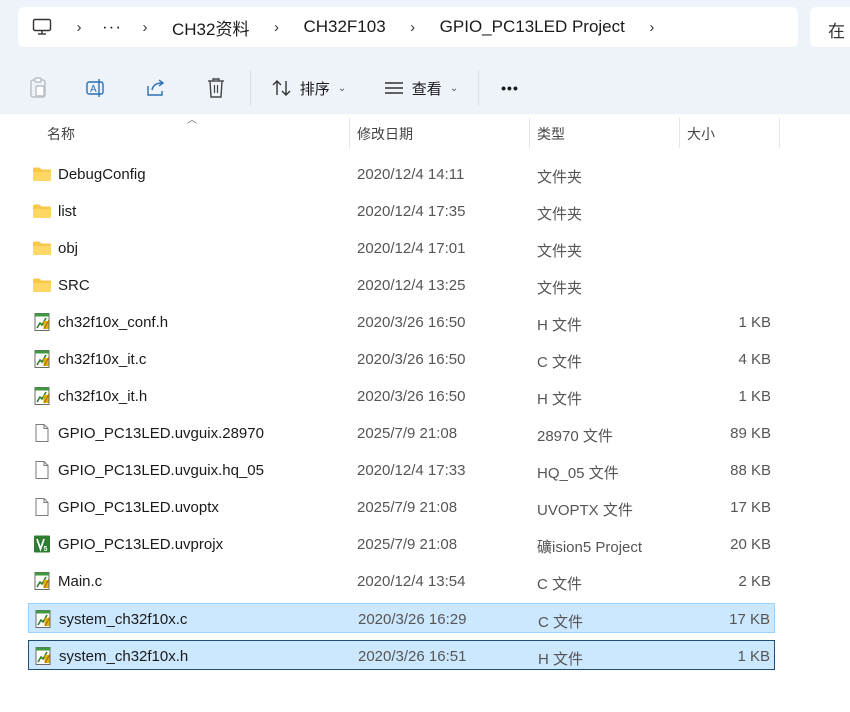 The image size is (850, 712). I want to click on share-icon, so click(156, 87).